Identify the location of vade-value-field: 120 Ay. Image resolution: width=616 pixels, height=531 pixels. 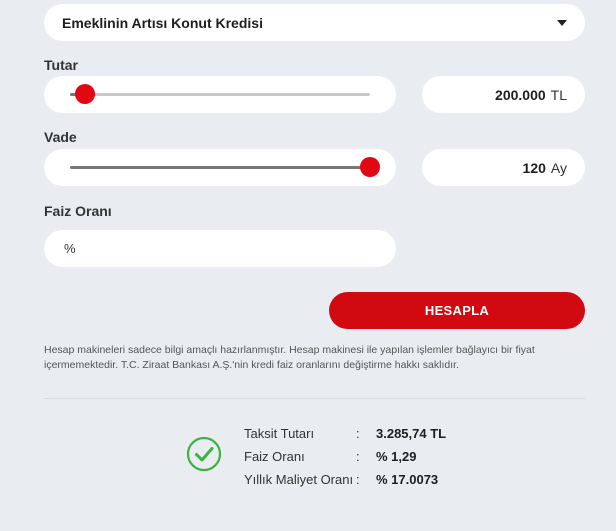
(503, 167).